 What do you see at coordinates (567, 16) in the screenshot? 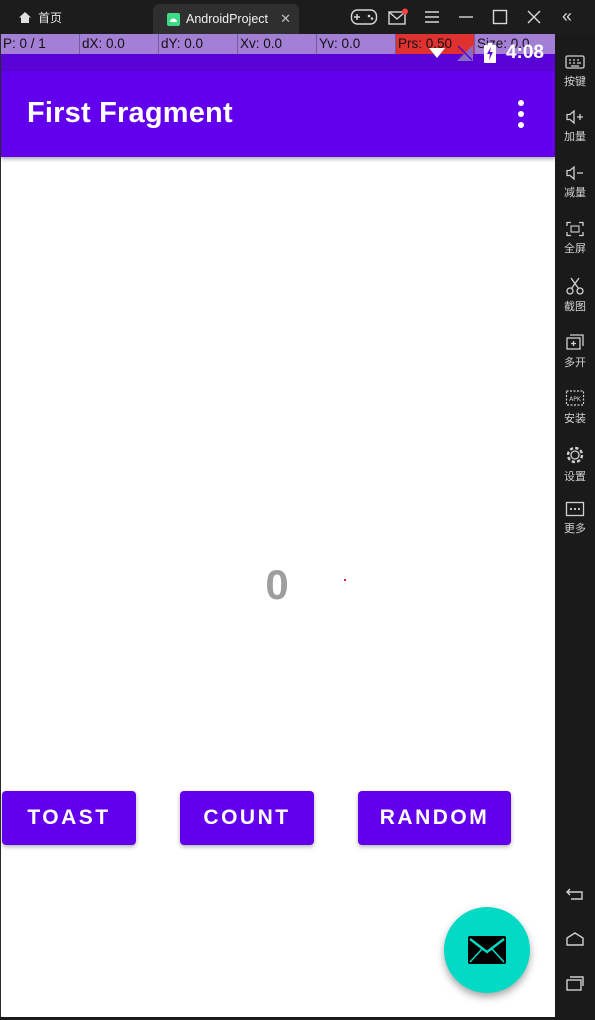
I see `collapse-sidebar-icon: «` at bounding box center [567, 16].